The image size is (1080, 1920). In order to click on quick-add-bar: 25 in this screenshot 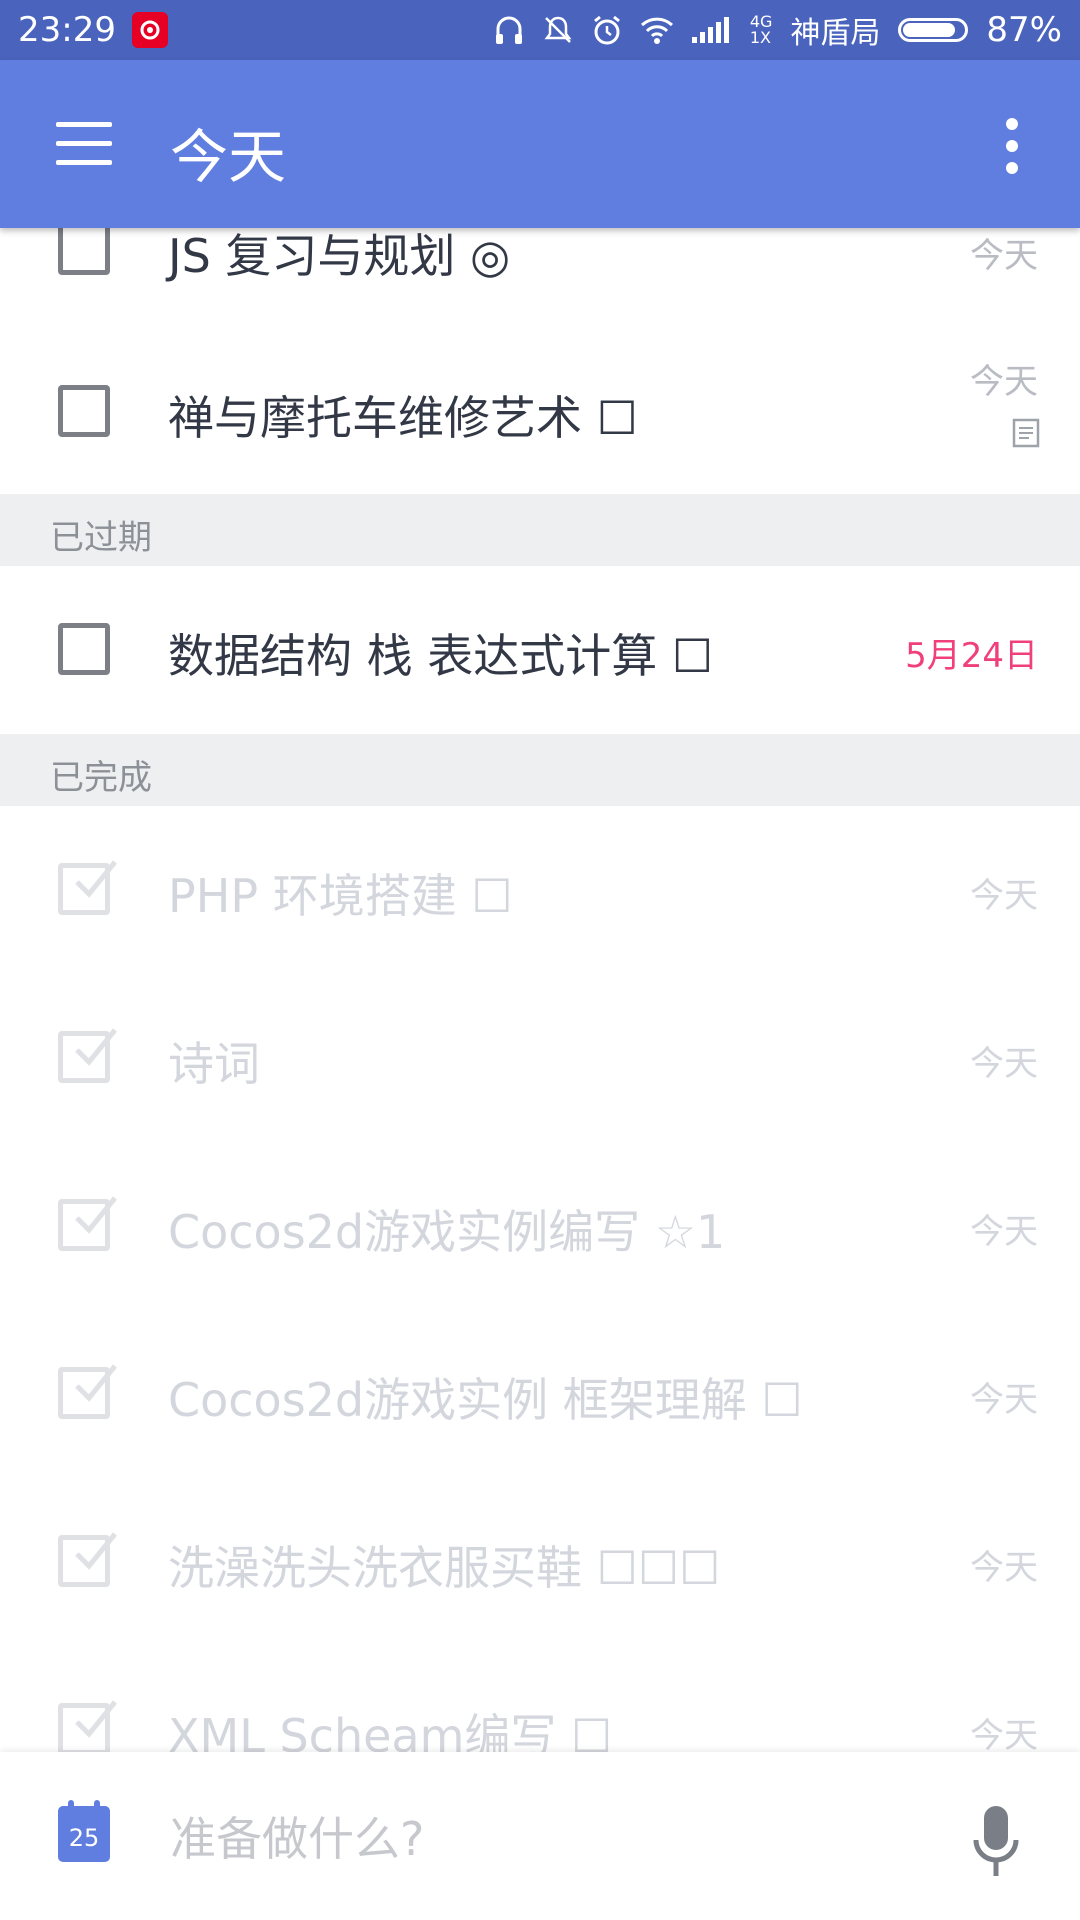, I will do `click(540, 1836)`.